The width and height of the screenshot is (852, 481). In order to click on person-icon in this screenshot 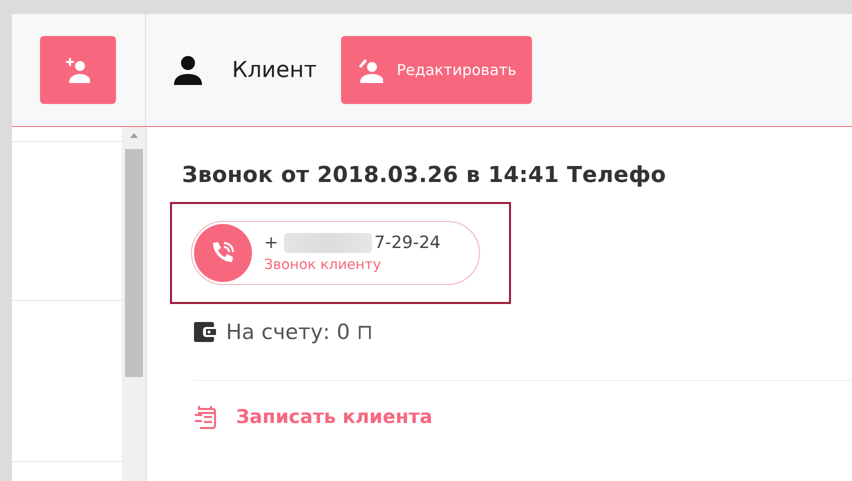, I will do `click(188, 70)`.